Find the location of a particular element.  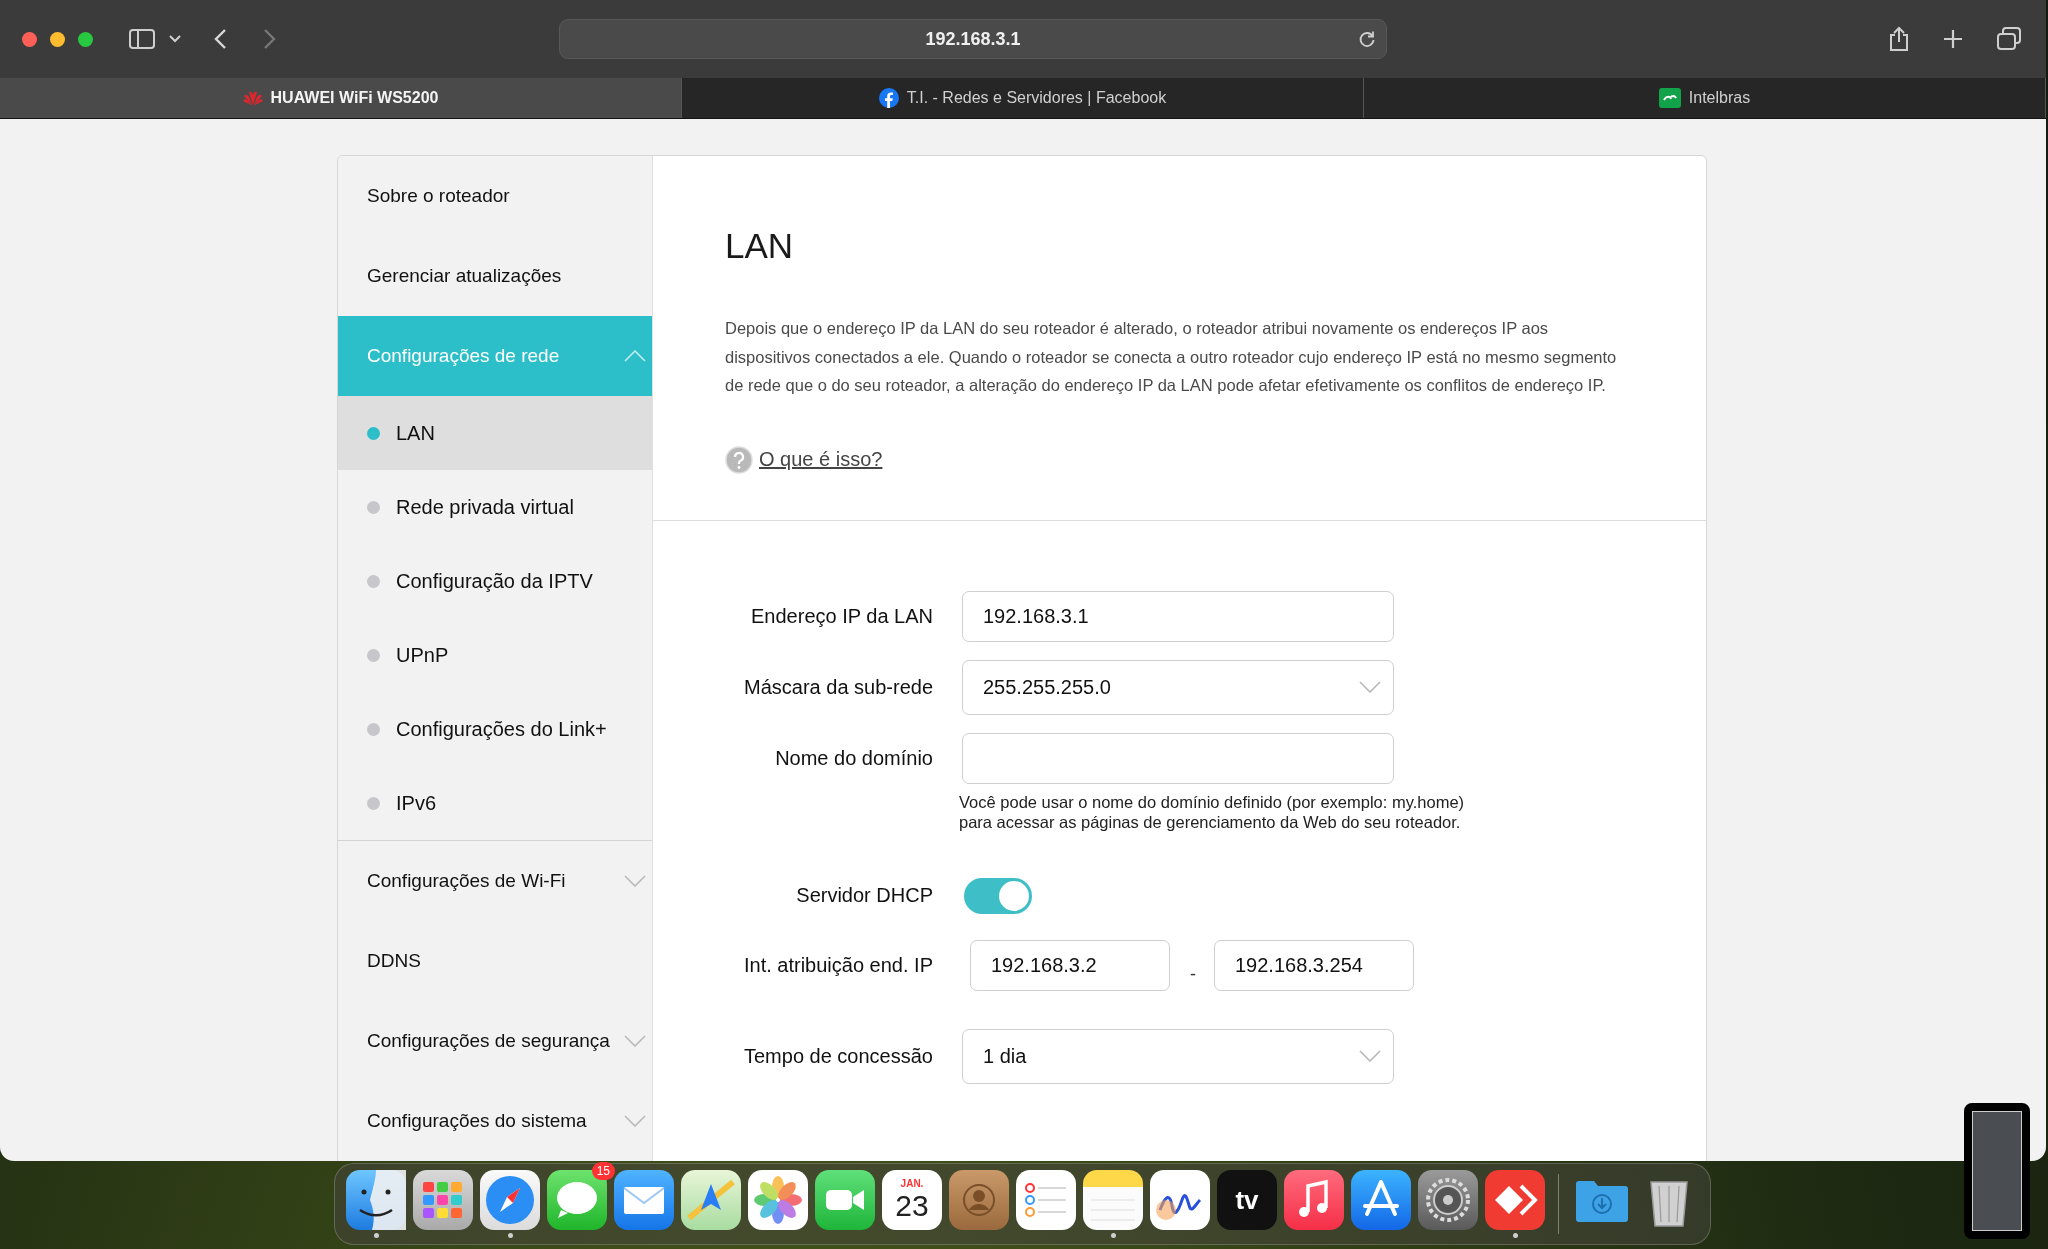

gear-icon is located at coordinates (1448, 1200).